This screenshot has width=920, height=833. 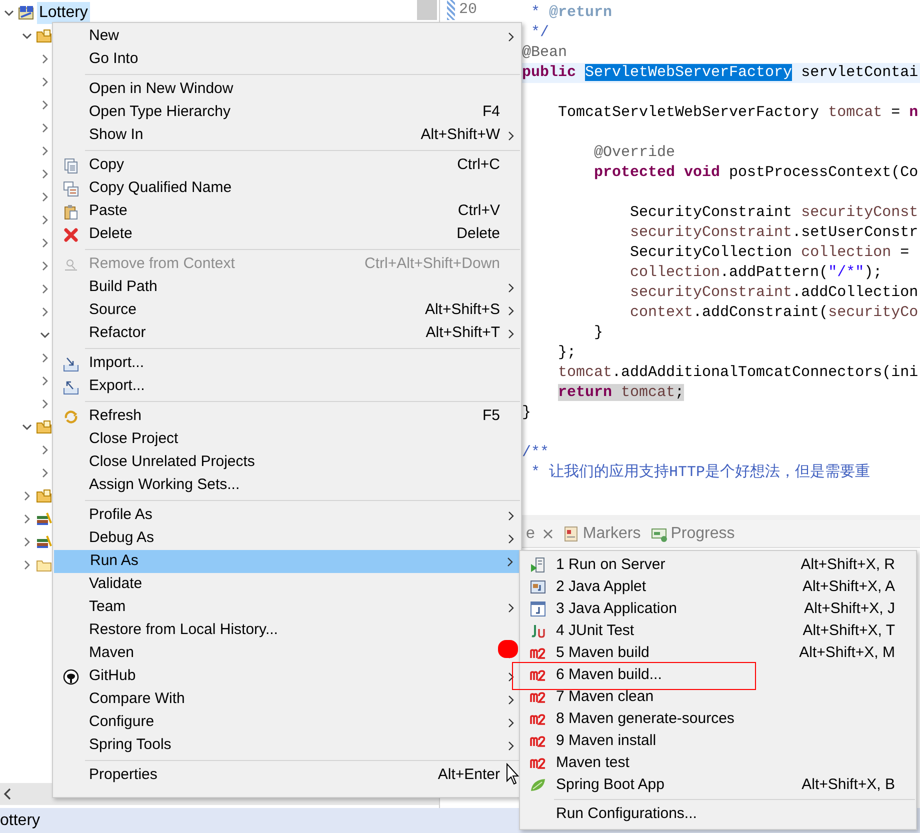 What do you see at coordinates (287, 310) in the screenshot?
I see `menu-item: Source Alt+Shift+S` at bounding box center [287, 310].